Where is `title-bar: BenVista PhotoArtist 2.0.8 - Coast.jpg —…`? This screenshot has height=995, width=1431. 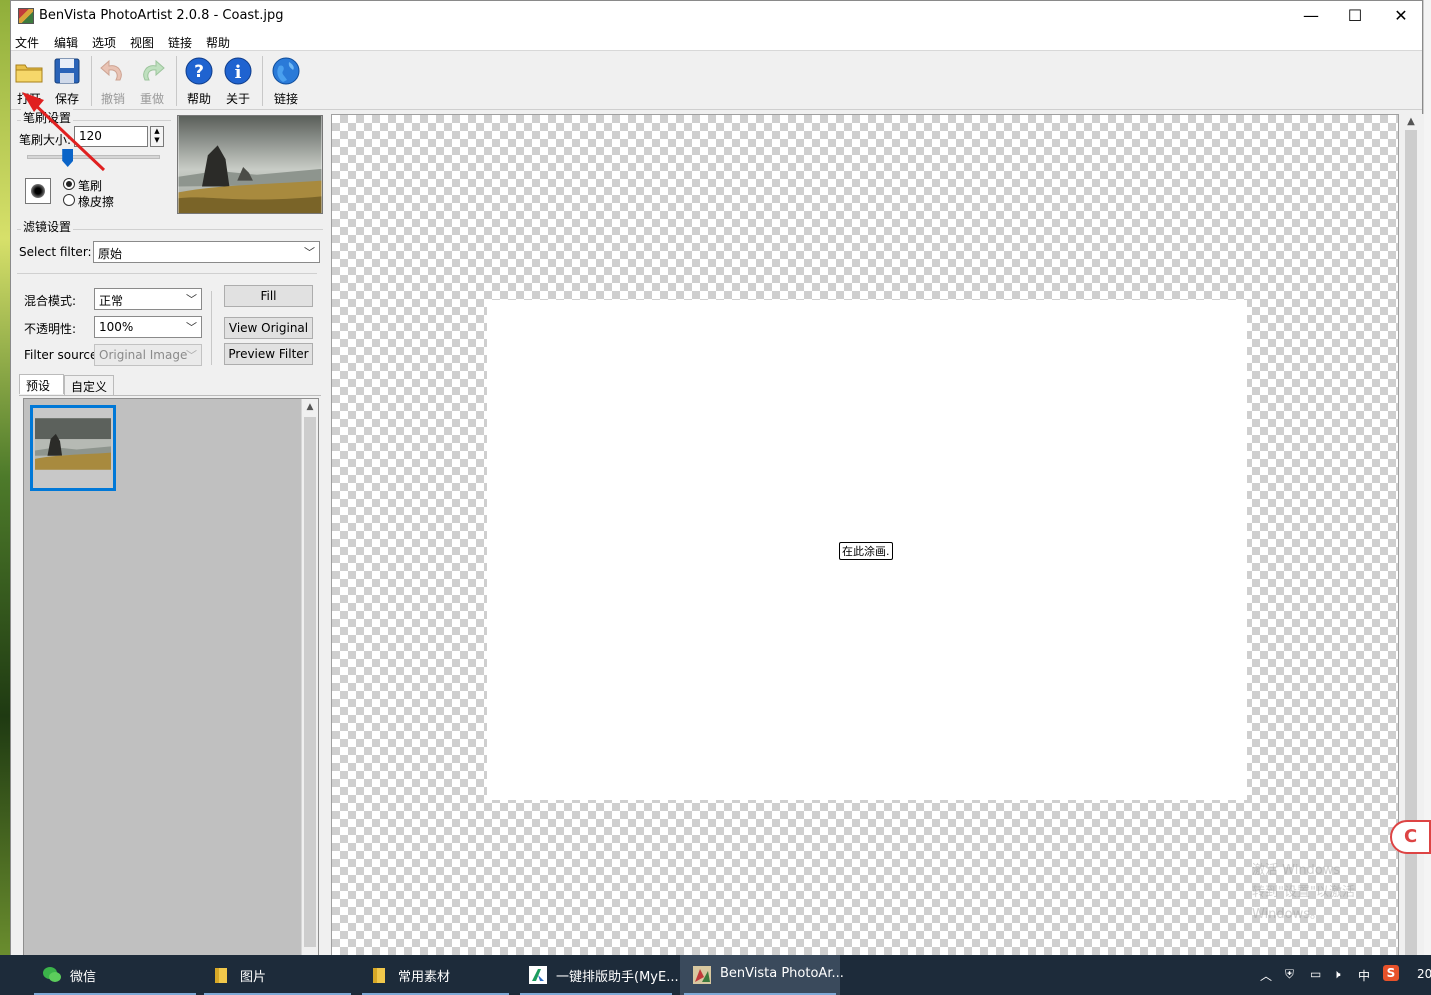 title-bar: BenVista PhotoArtist 2.0.8 - Coast.jpg —… is located at coordinates (716, 16).